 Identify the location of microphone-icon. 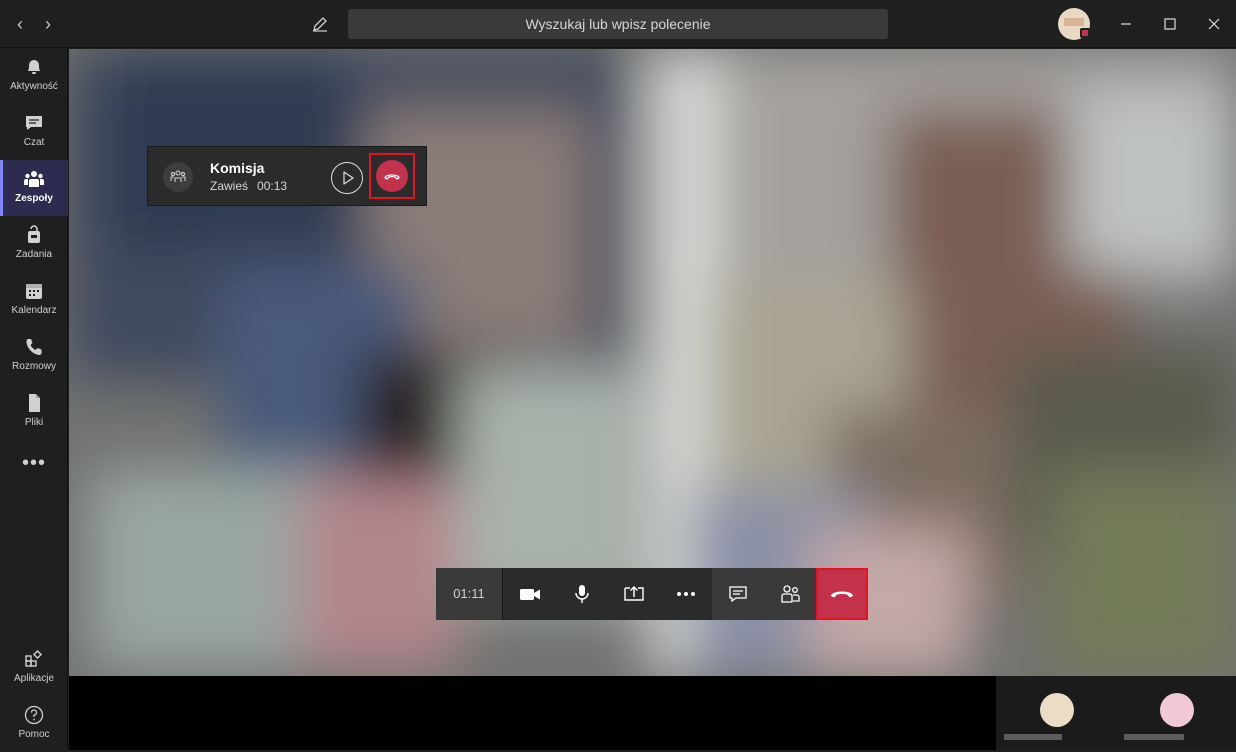
(582, 594).